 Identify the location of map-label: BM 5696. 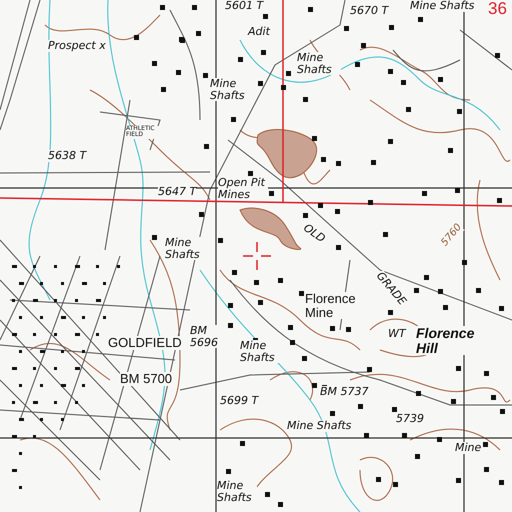
(205, 336).